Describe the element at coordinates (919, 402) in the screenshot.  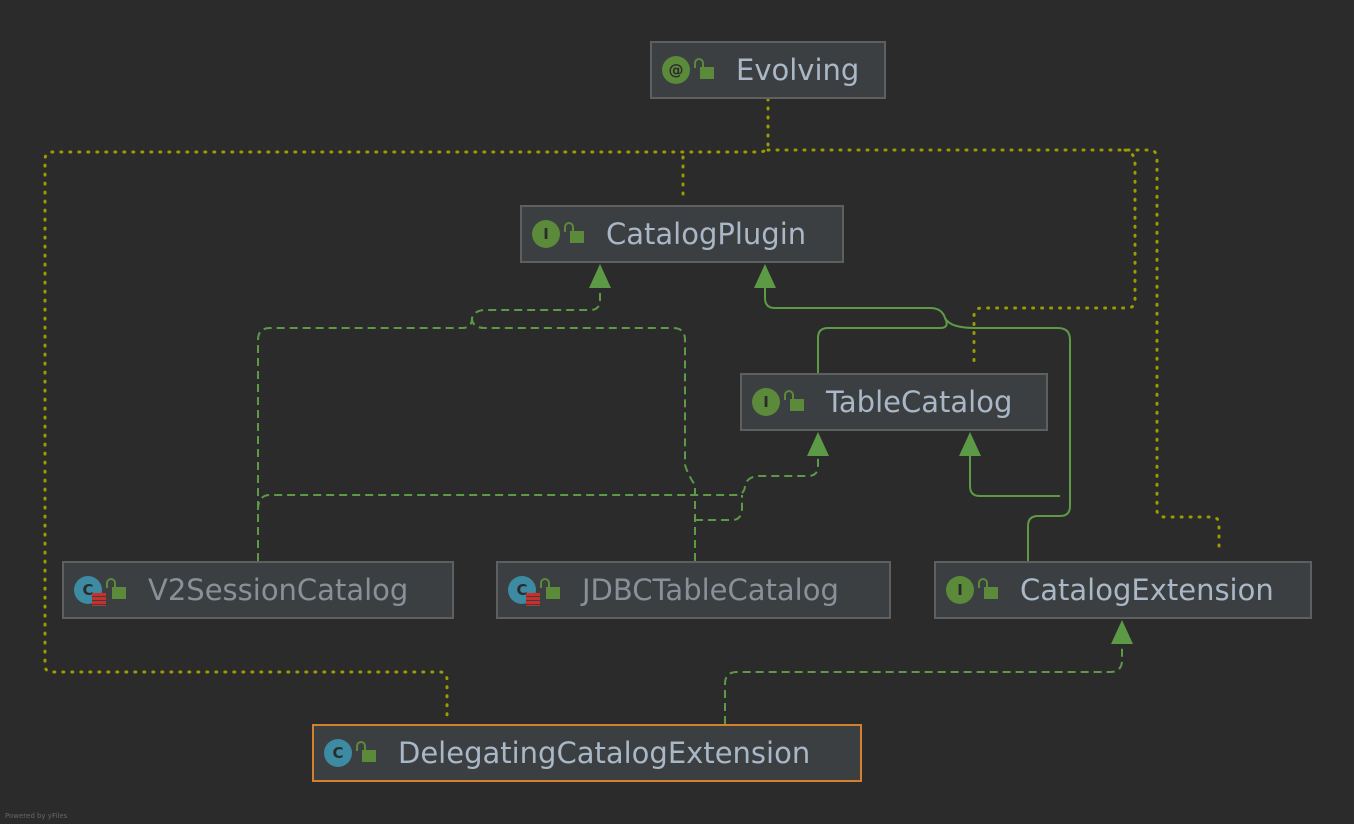
I see `node-label: TableCatalog` at that location.